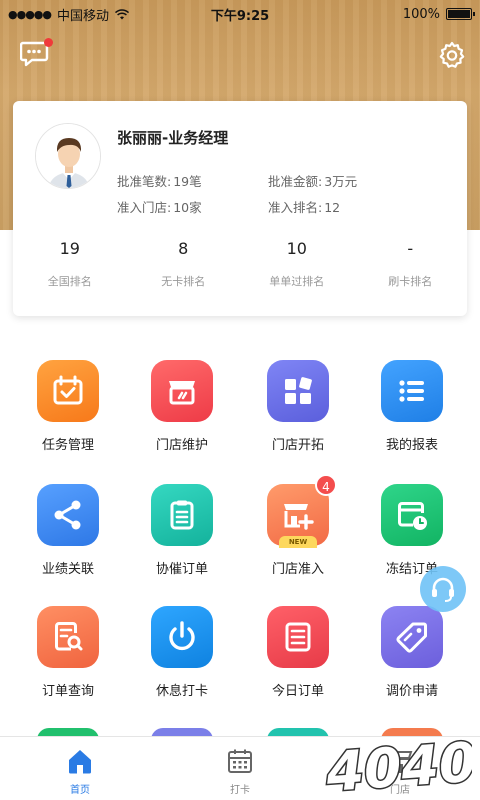 This screenshot has width=480, height=800. I want to click on grid-item-store-maintenance: 门店维护, so click(182, 406).